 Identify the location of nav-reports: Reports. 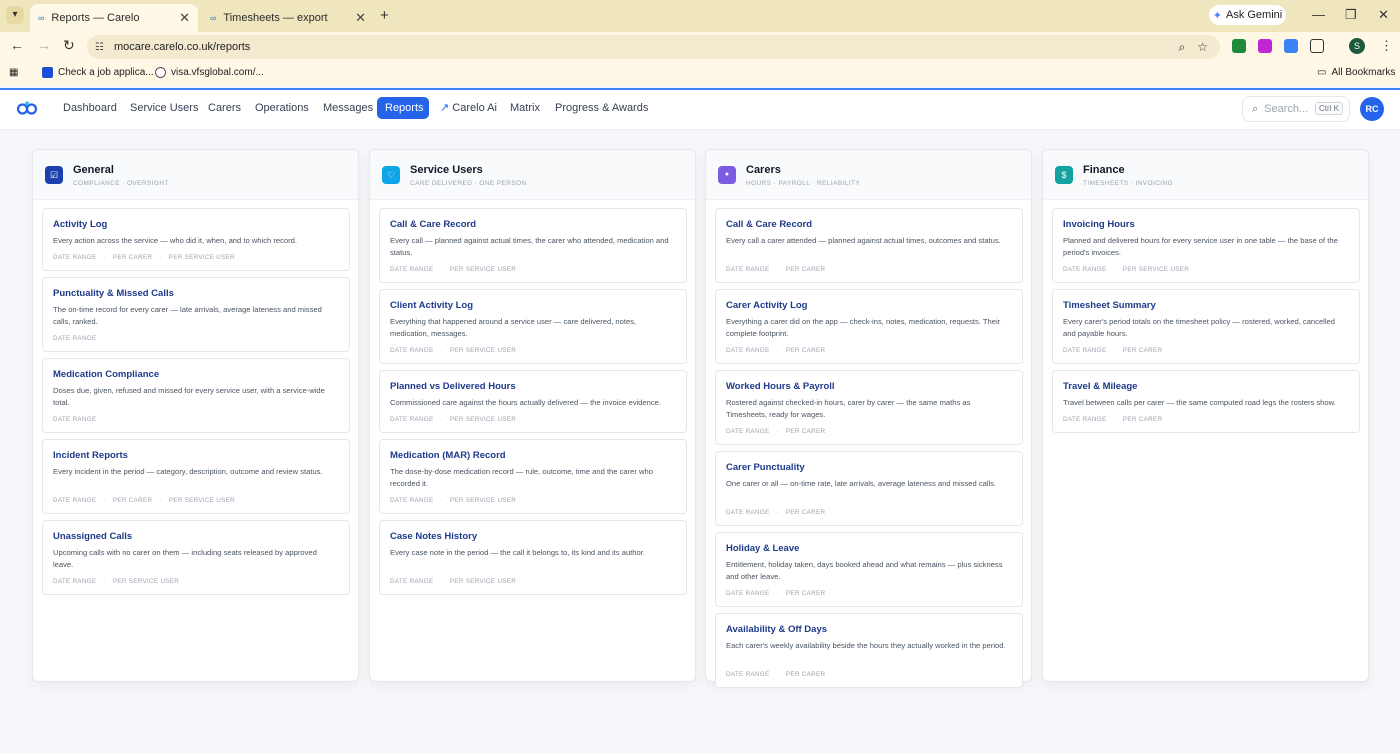
(403, 108).